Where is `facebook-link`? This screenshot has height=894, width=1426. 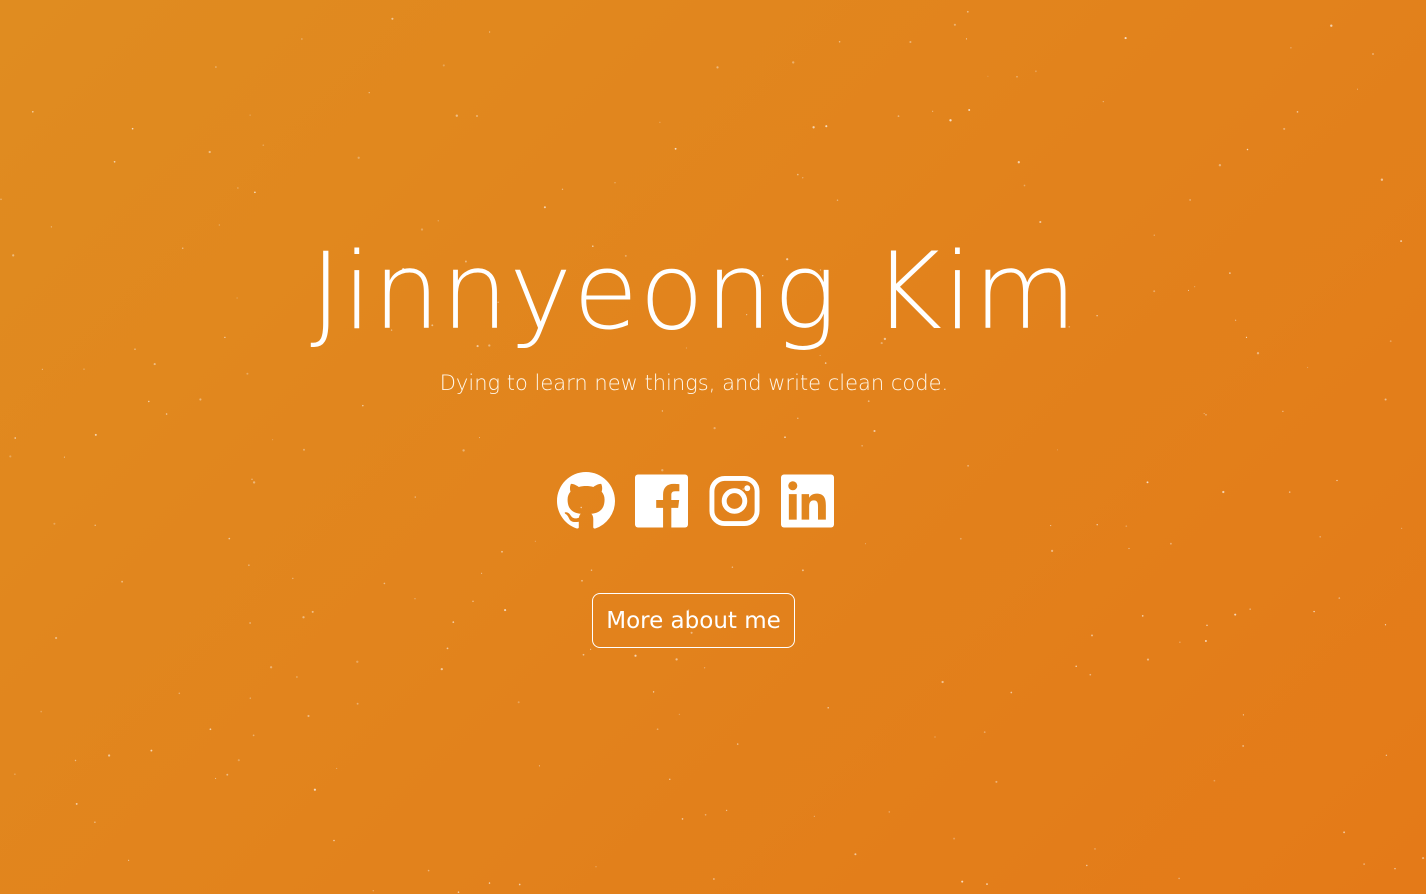 facebook-link is located at coordinates (661, 501).